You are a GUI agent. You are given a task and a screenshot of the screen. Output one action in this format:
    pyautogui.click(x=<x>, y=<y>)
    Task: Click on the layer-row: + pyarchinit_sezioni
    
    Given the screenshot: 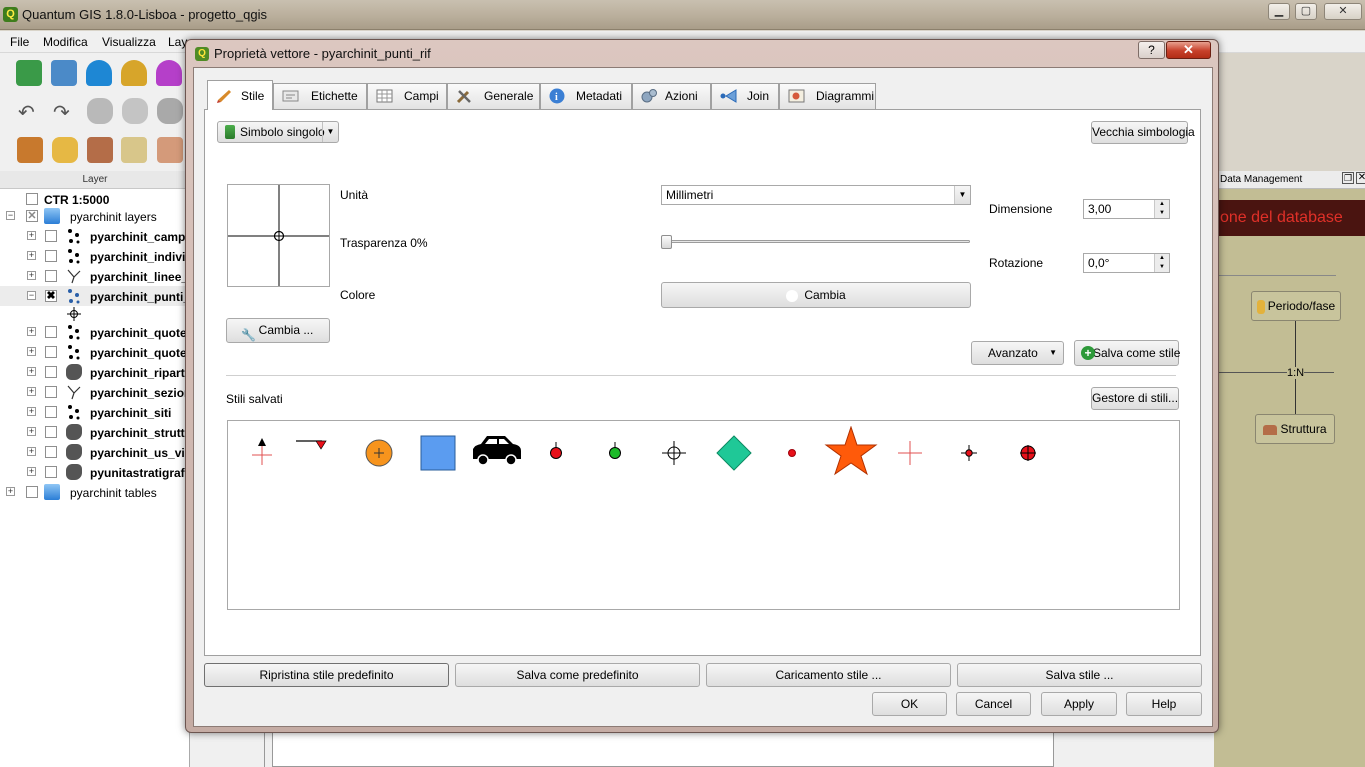 What is the action you would take?
    pyautogui.click(x=95, y=392)
    